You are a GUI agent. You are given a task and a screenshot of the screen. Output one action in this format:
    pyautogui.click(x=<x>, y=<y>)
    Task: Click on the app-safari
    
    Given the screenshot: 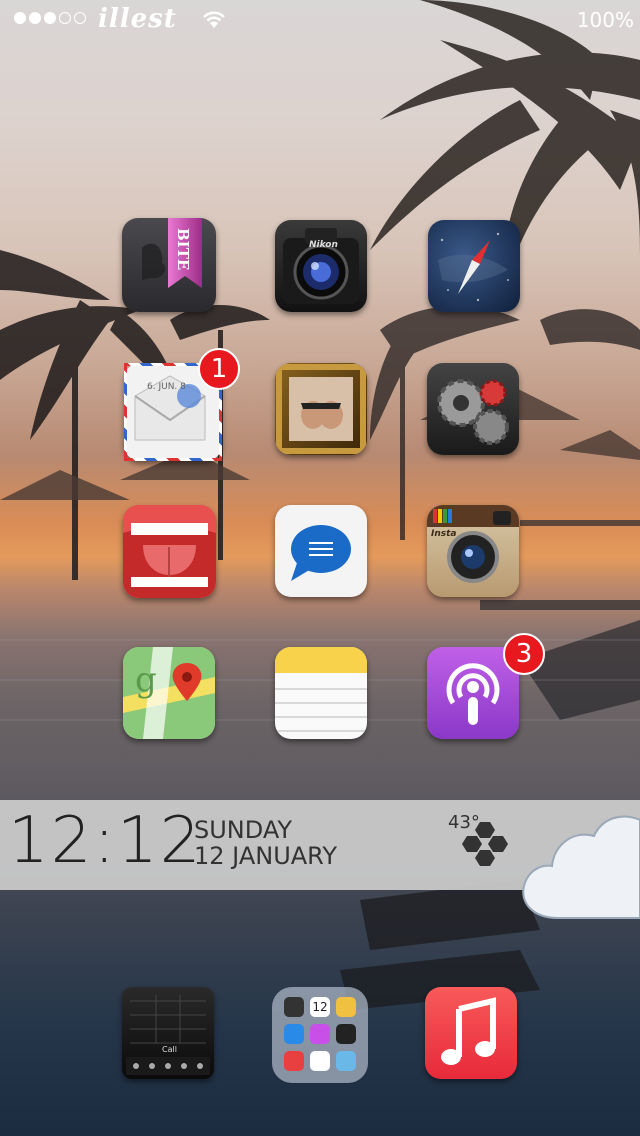 What is the action you would take?
    pyautogui.click(x=474, y=266)
    